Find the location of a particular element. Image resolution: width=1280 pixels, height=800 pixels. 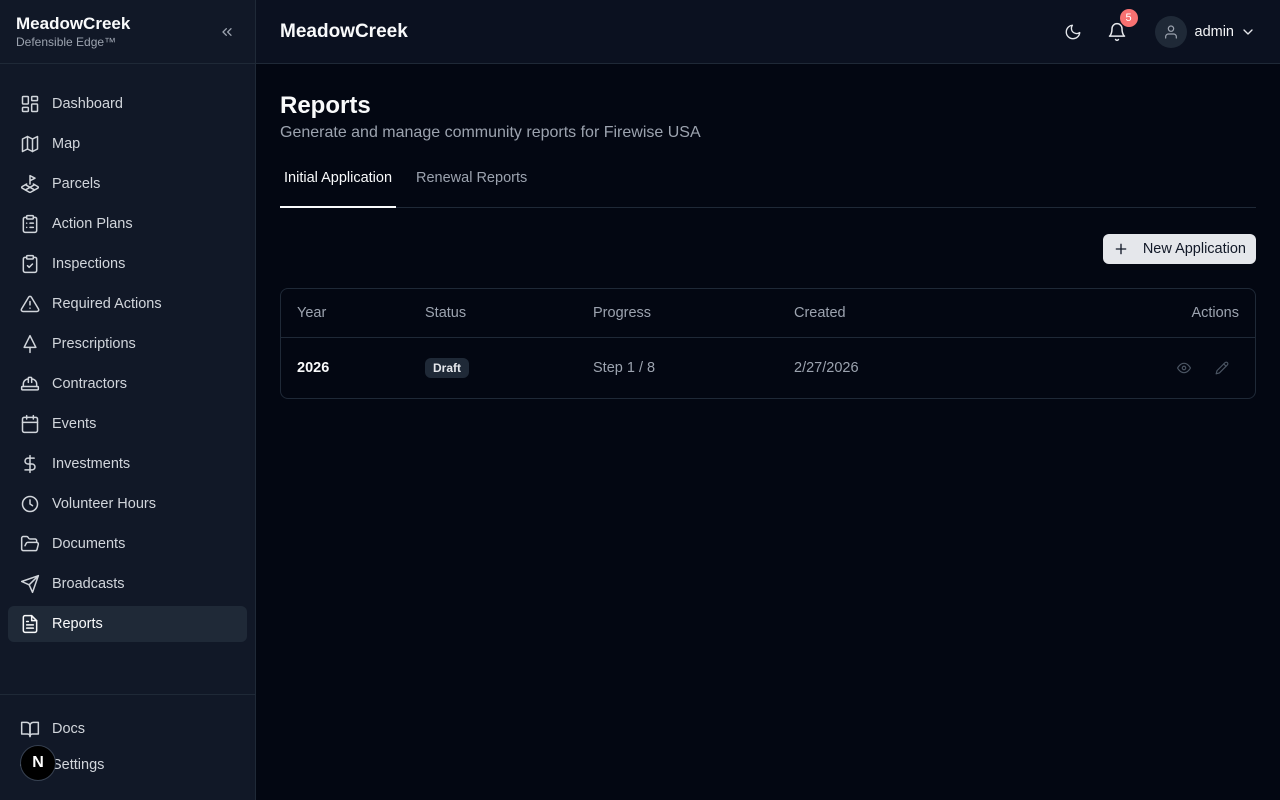

moon-icon is located at coordinates (1072, 31).